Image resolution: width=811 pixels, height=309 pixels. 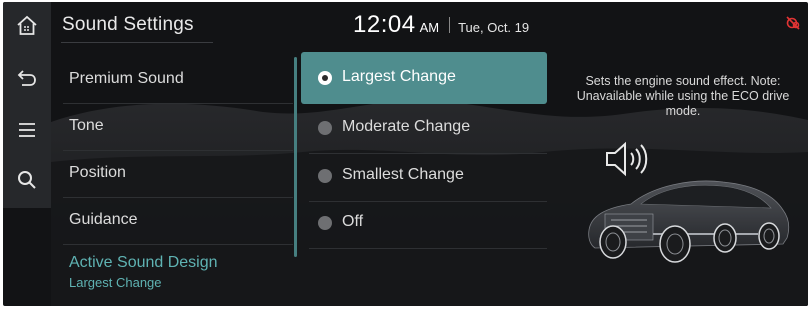 I want to click on search-icon, so click(x=27, y=180).